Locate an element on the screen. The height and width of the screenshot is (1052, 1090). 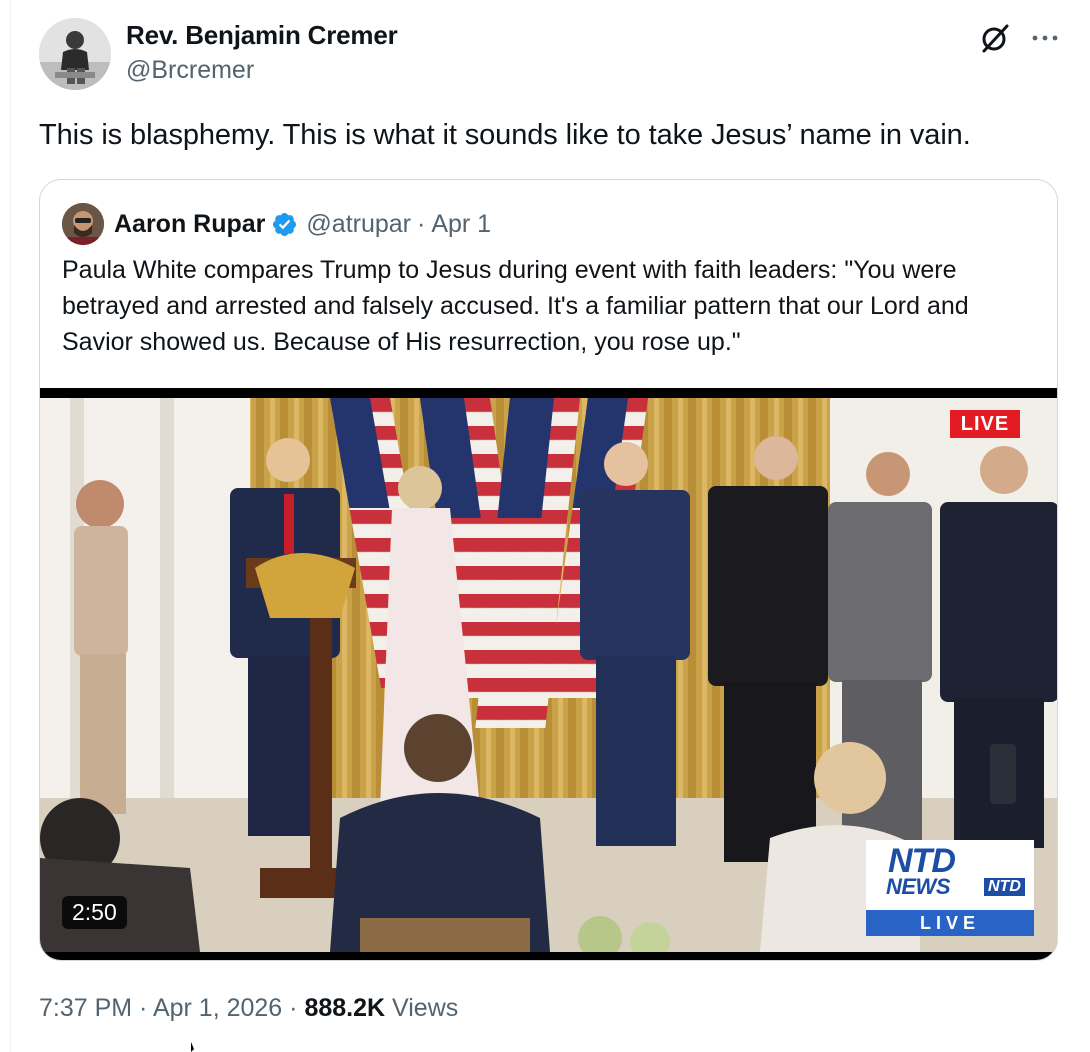
more-icon is located at coordinates (1045, 38).